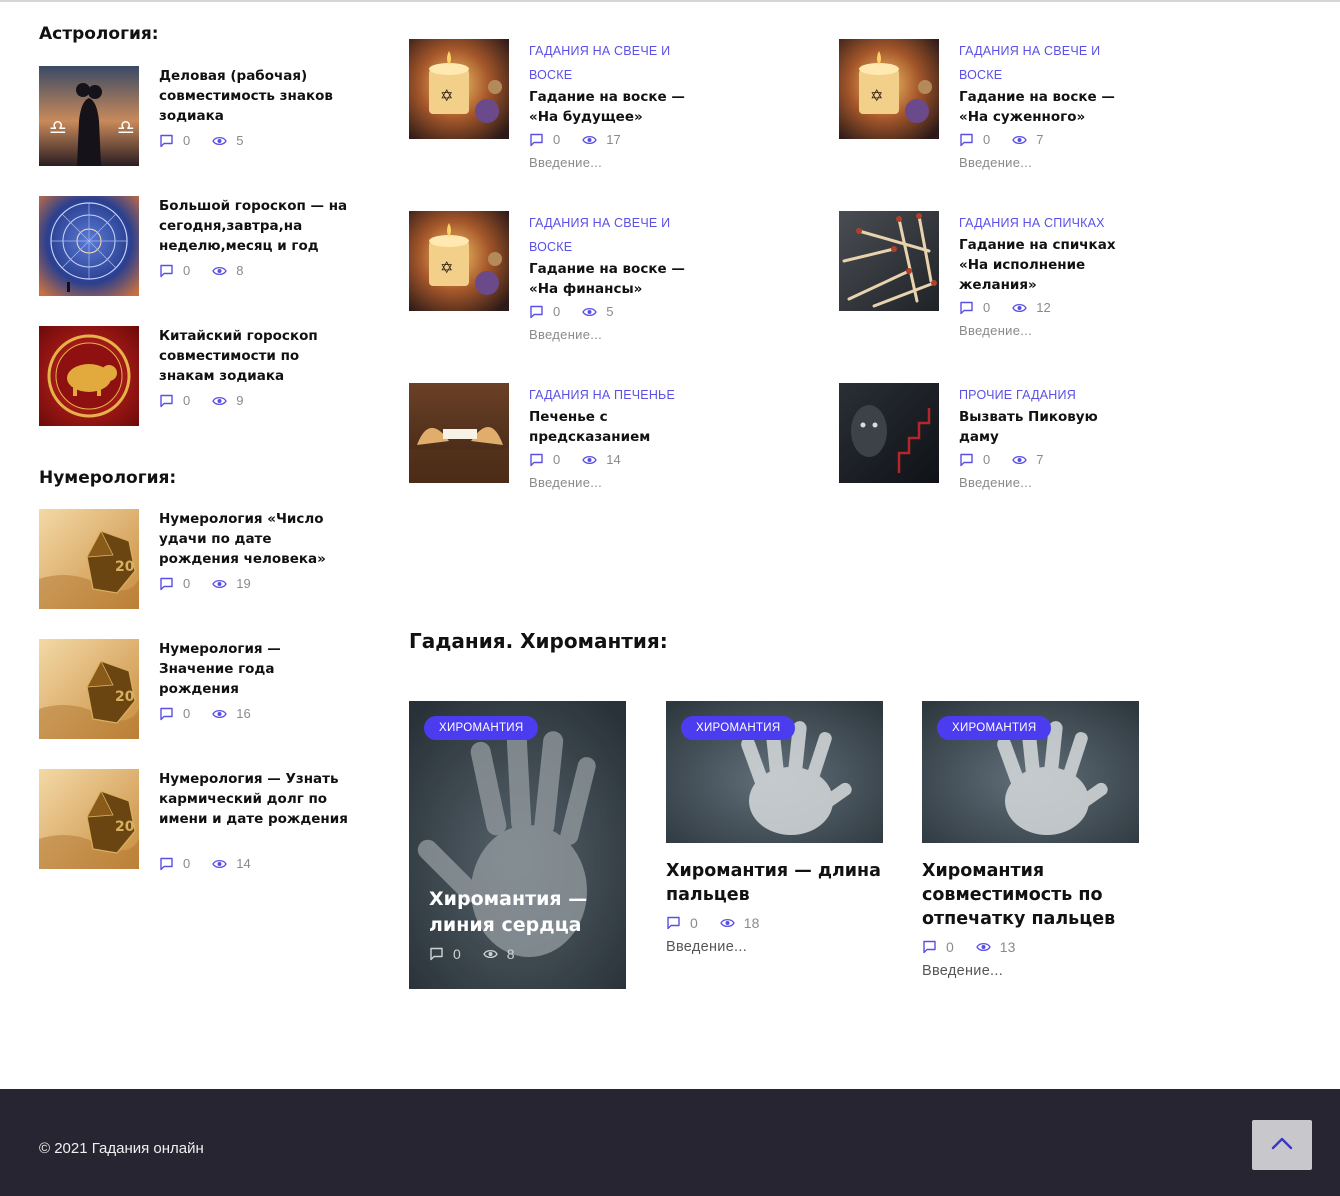 This screenshot has height=1196, width=1340. I want to click on view-count: 17, so click(613, 139).